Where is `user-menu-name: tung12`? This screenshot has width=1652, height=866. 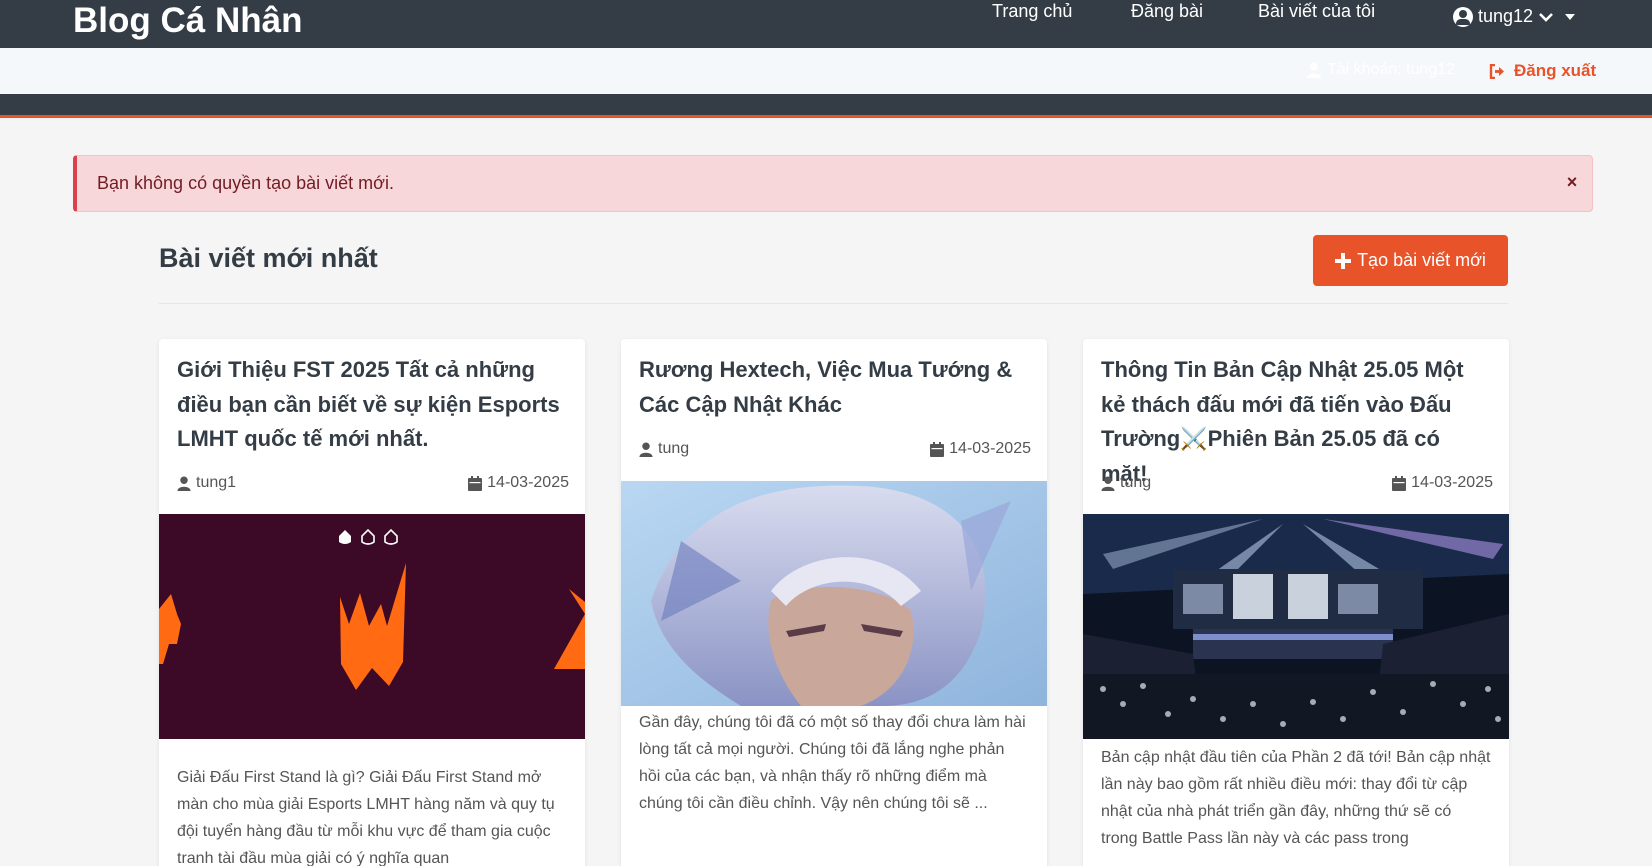
user-menu-name: tung12 is located at coordinates (1506, 16).